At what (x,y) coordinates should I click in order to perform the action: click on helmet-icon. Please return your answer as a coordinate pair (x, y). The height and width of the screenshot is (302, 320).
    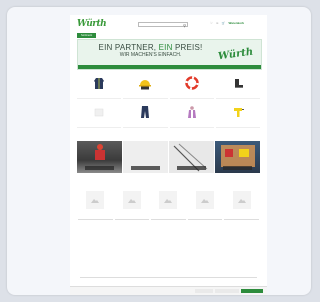
    Looking at the image, I should click on (145, 85).